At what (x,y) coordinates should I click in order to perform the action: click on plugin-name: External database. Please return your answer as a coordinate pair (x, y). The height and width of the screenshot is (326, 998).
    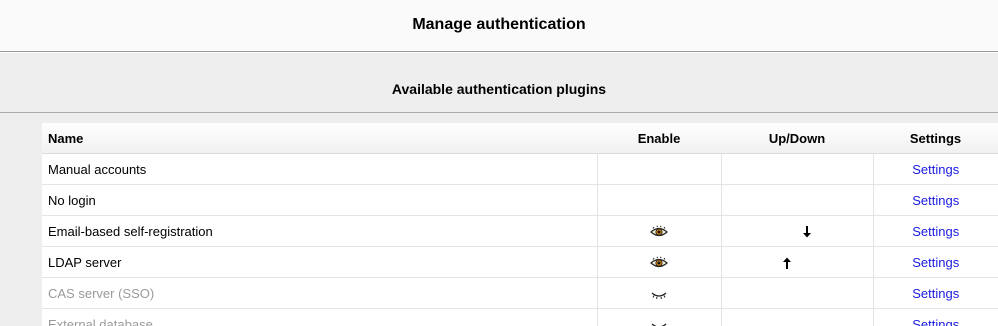
    Looking at the image, I should click on (319, 317).